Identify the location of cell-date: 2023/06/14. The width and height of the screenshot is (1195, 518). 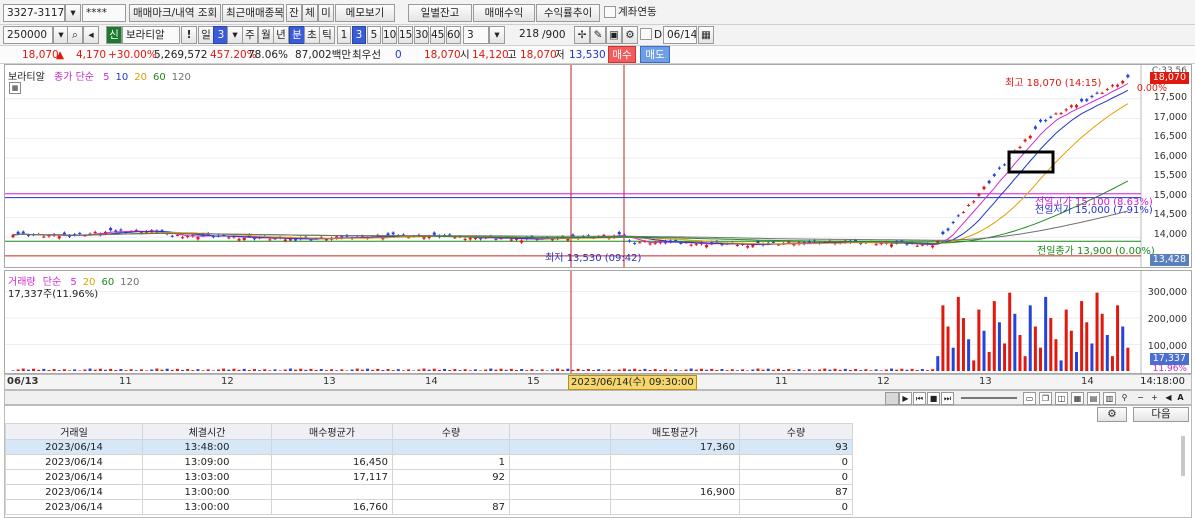
(74, 462).